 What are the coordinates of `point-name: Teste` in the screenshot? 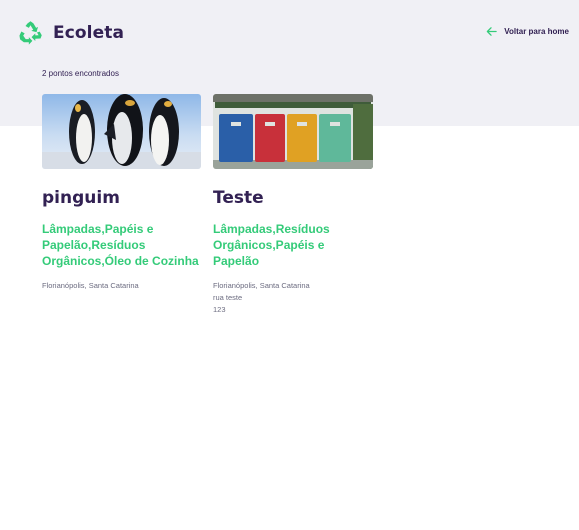 It's located at (238, 198).